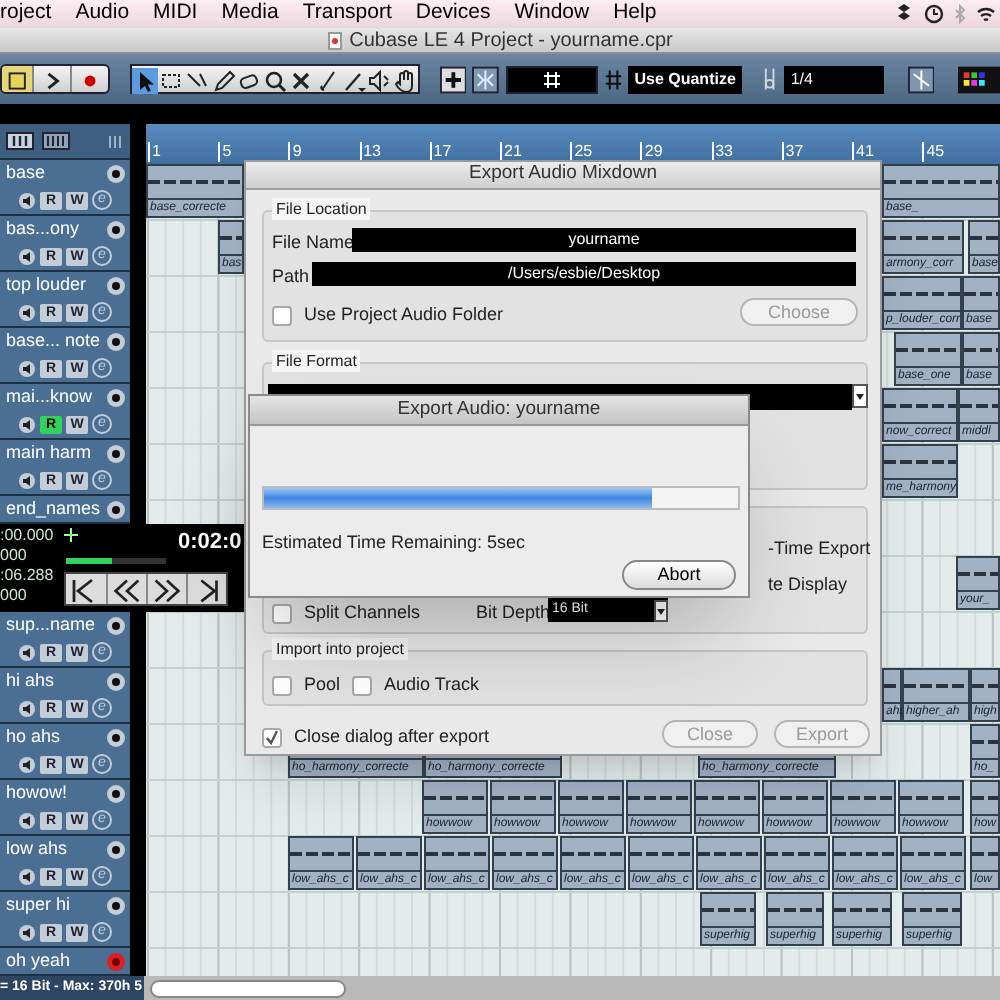 Image resolution: width=1000 pixels, height=1000 pixels. What do you see at coordinates (154, 152) in the screenshot?
I see `bar-number: 1` at bounding box center [154, 152].